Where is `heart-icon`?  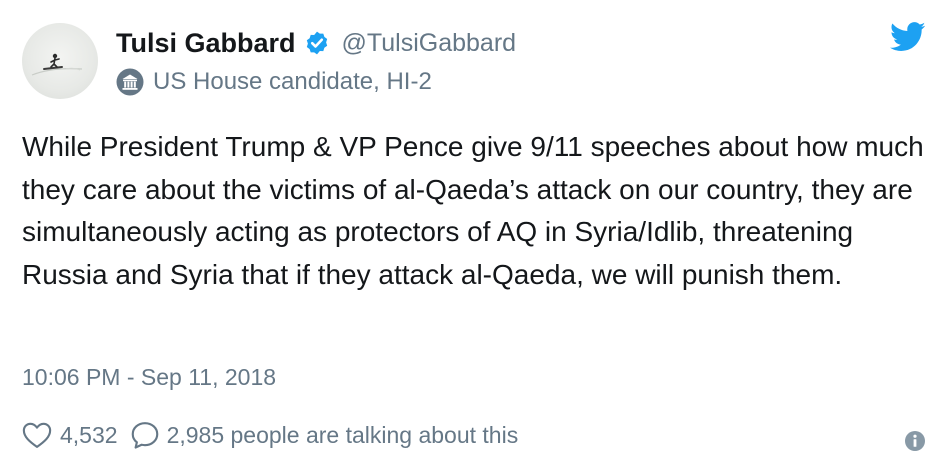
heart-icon is located at coordinates (37, 435).